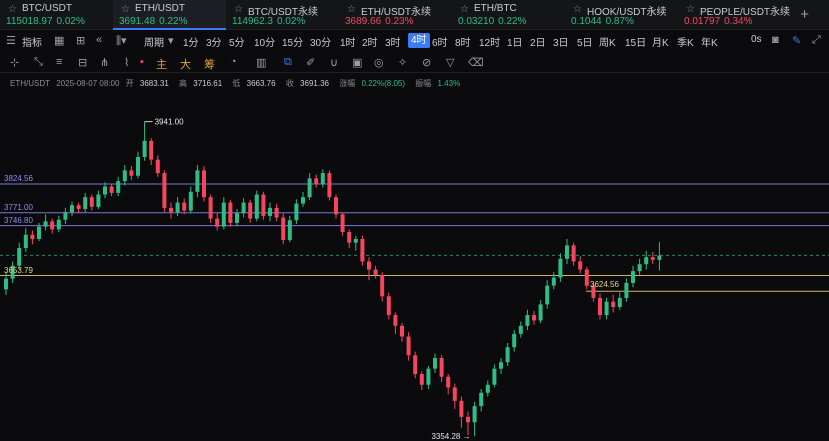 This screenshot has width=829, height=441. Describe the element at coordinates (489, 41) in the screenshot. I see `interval-12: 12时` at that location.